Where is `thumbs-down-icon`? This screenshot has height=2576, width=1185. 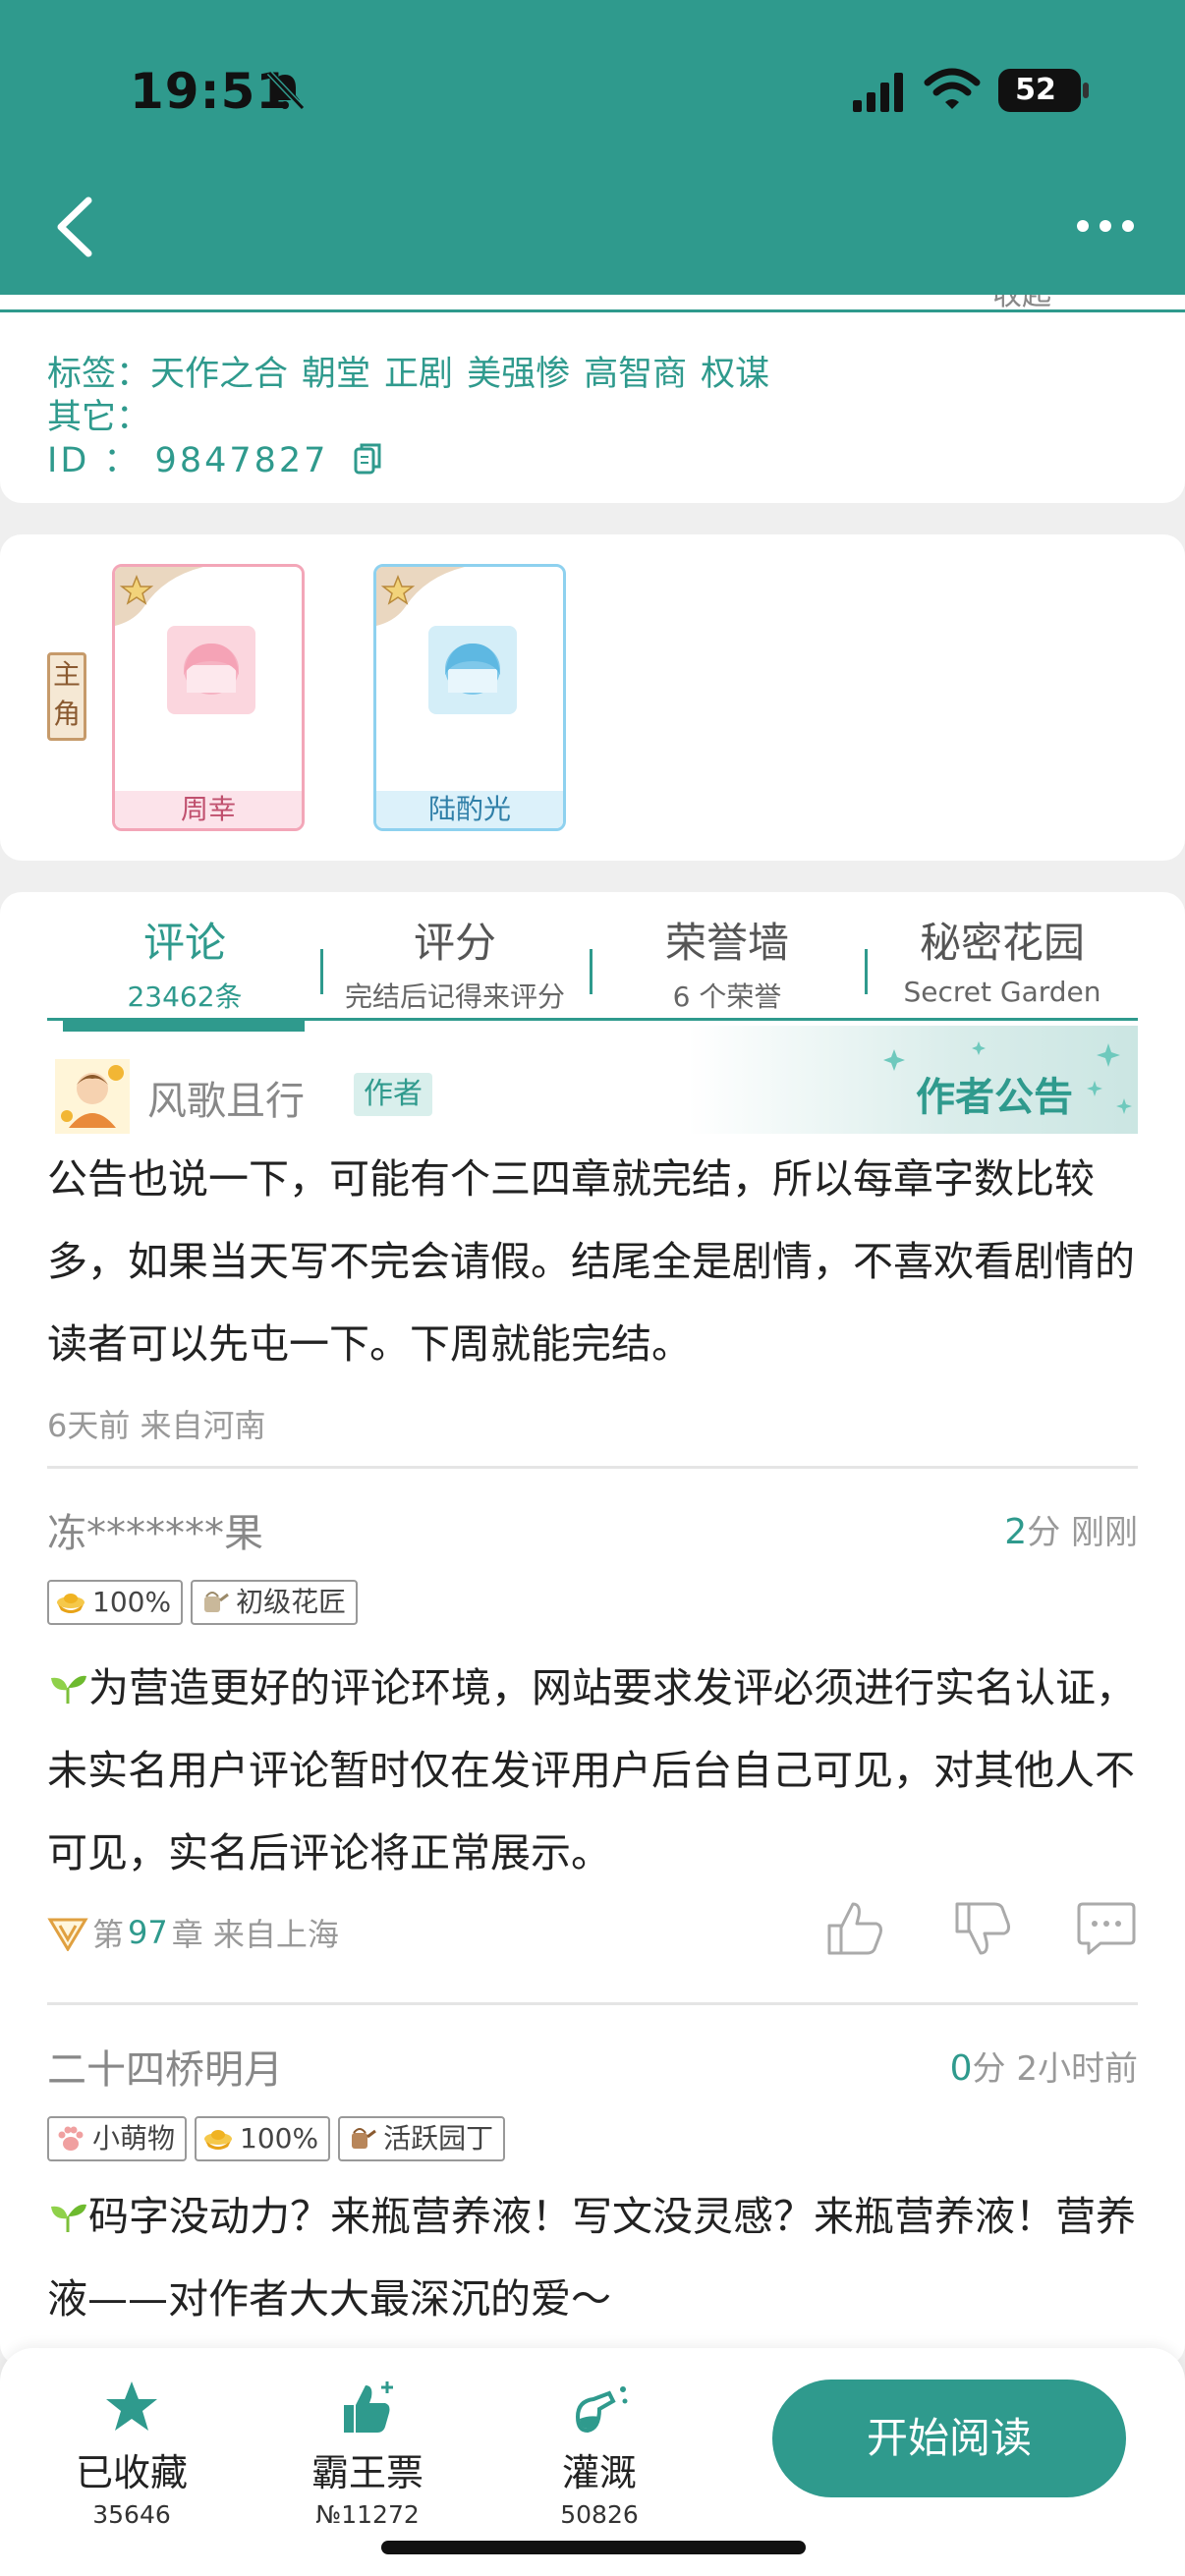 thumbs-down-icon is located at coordinates (983, 1928).